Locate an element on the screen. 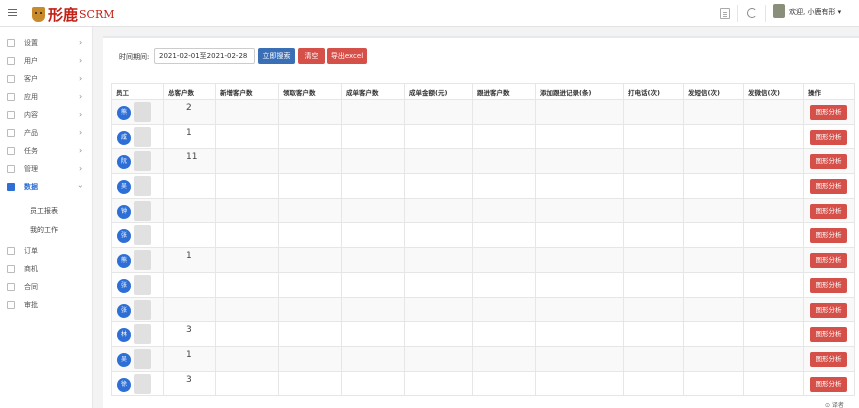 The height and width of the screenshot is (408, 859). export-excel-button: 导出excel is located at coordinates (347, 56).